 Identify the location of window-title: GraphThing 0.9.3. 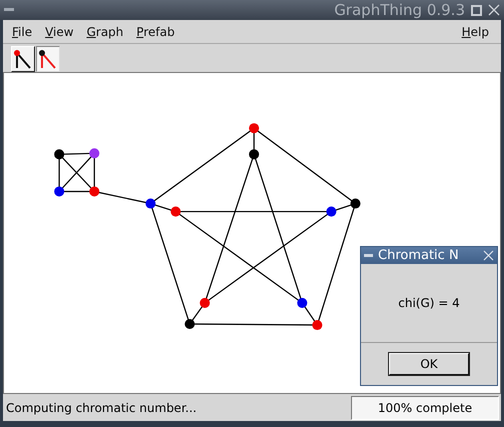
(399, 10).